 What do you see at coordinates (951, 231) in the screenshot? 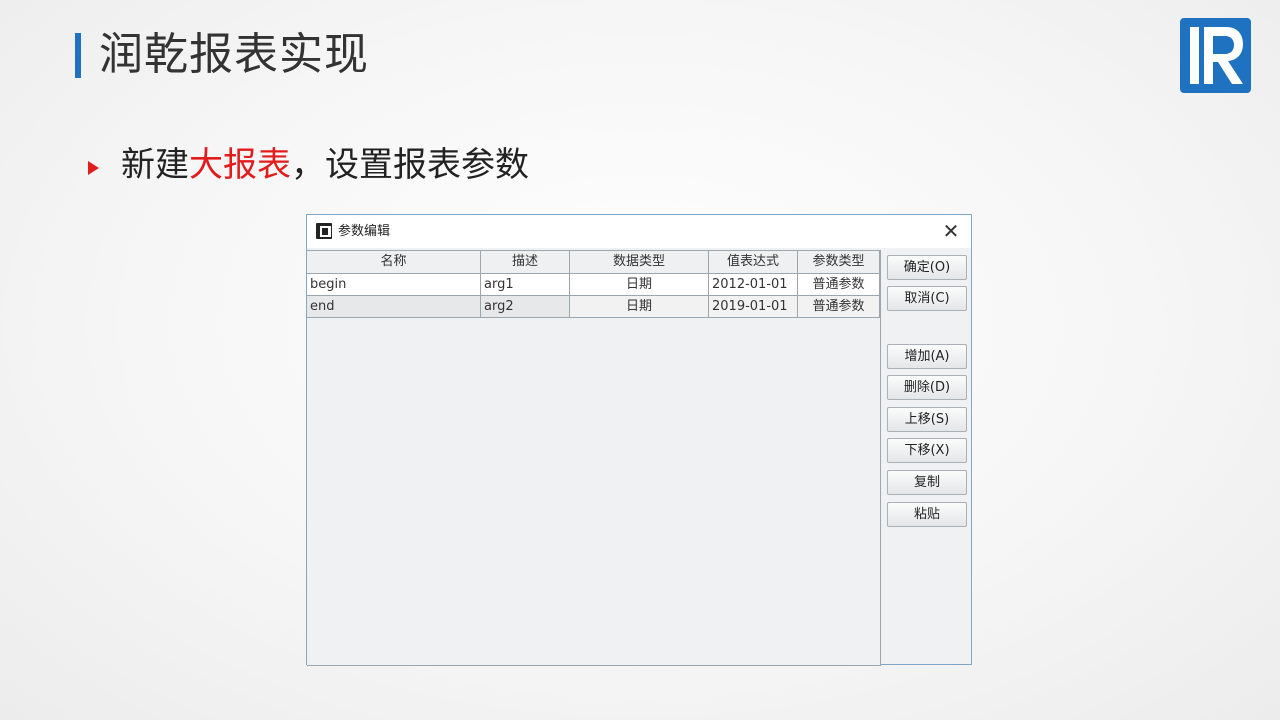
I see `close-icon: ✕` at bounding box center [951, 231].